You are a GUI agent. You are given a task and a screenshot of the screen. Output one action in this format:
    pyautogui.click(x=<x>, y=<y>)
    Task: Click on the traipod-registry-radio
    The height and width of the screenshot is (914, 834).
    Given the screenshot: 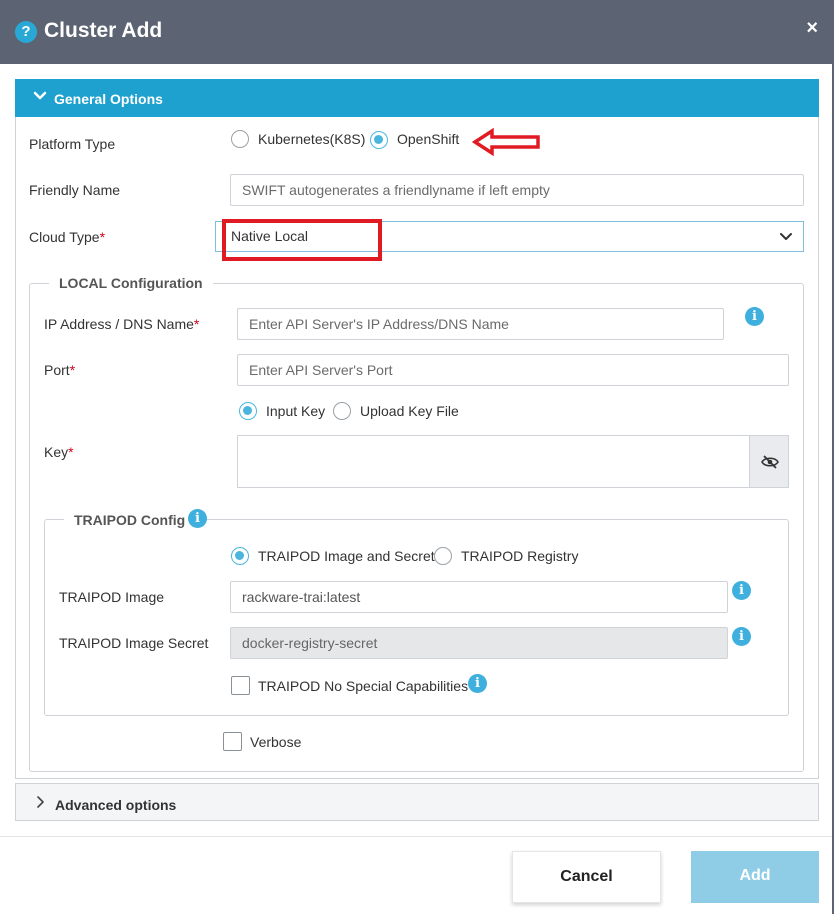 What is the action you would take?
    pyautogui.click(x=443, y=556)
    